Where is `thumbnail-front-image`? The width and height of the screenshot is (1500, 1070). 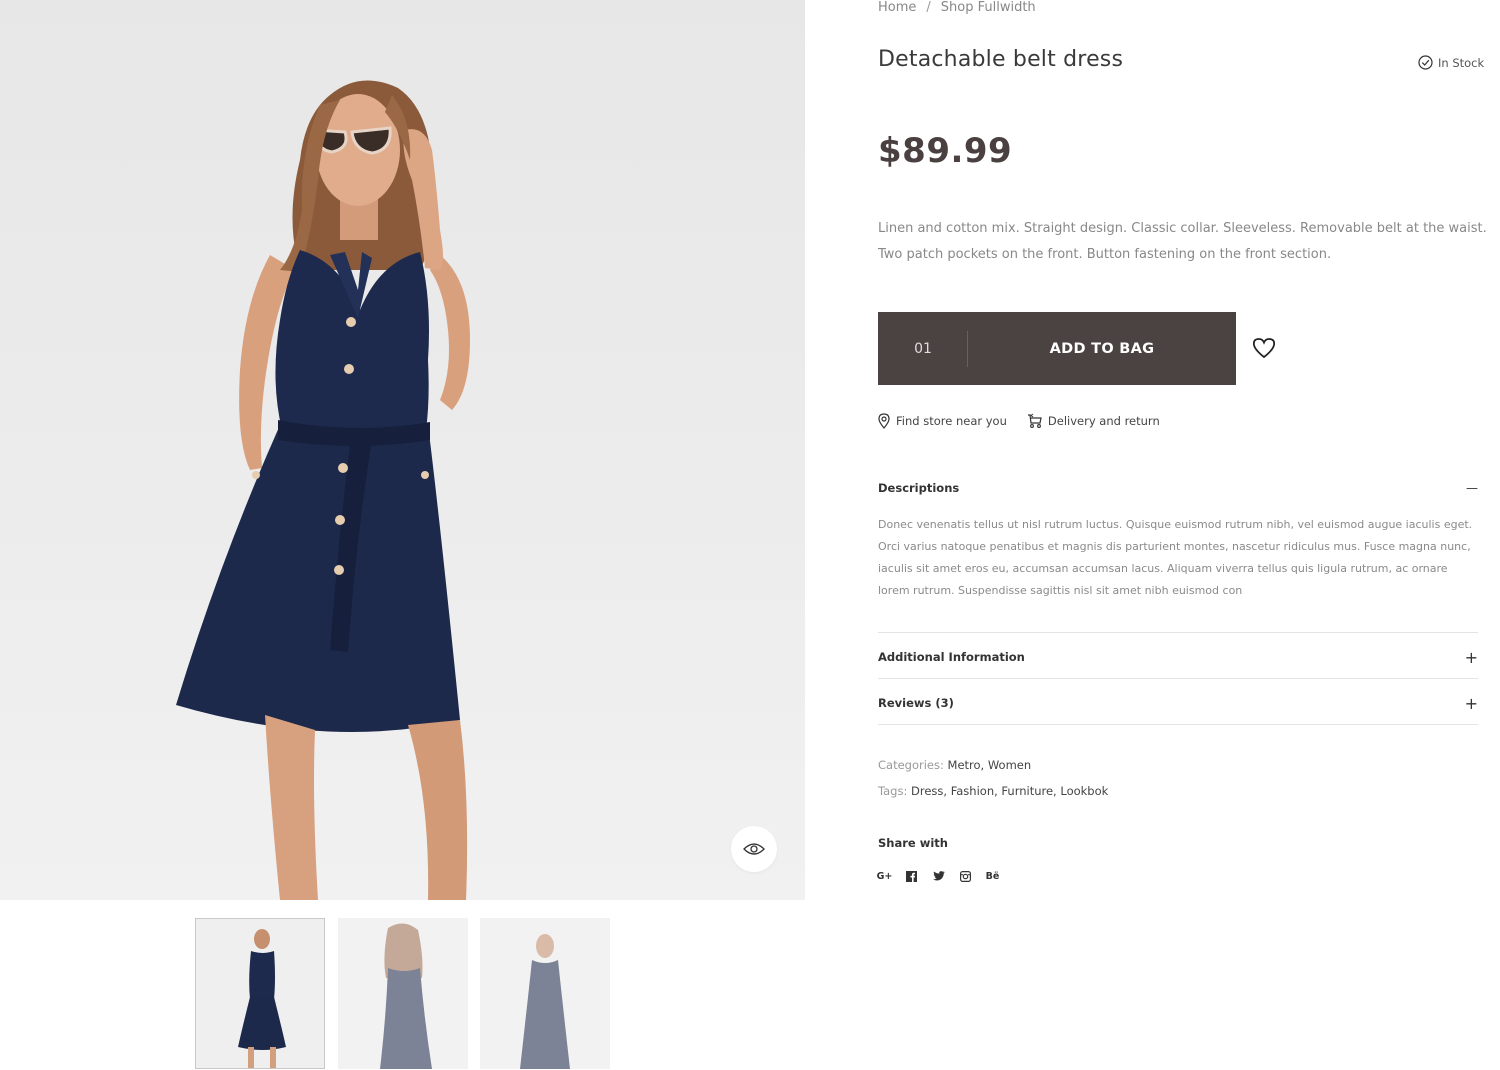
thumbnail-front-image is located at coordinates (260, 993).